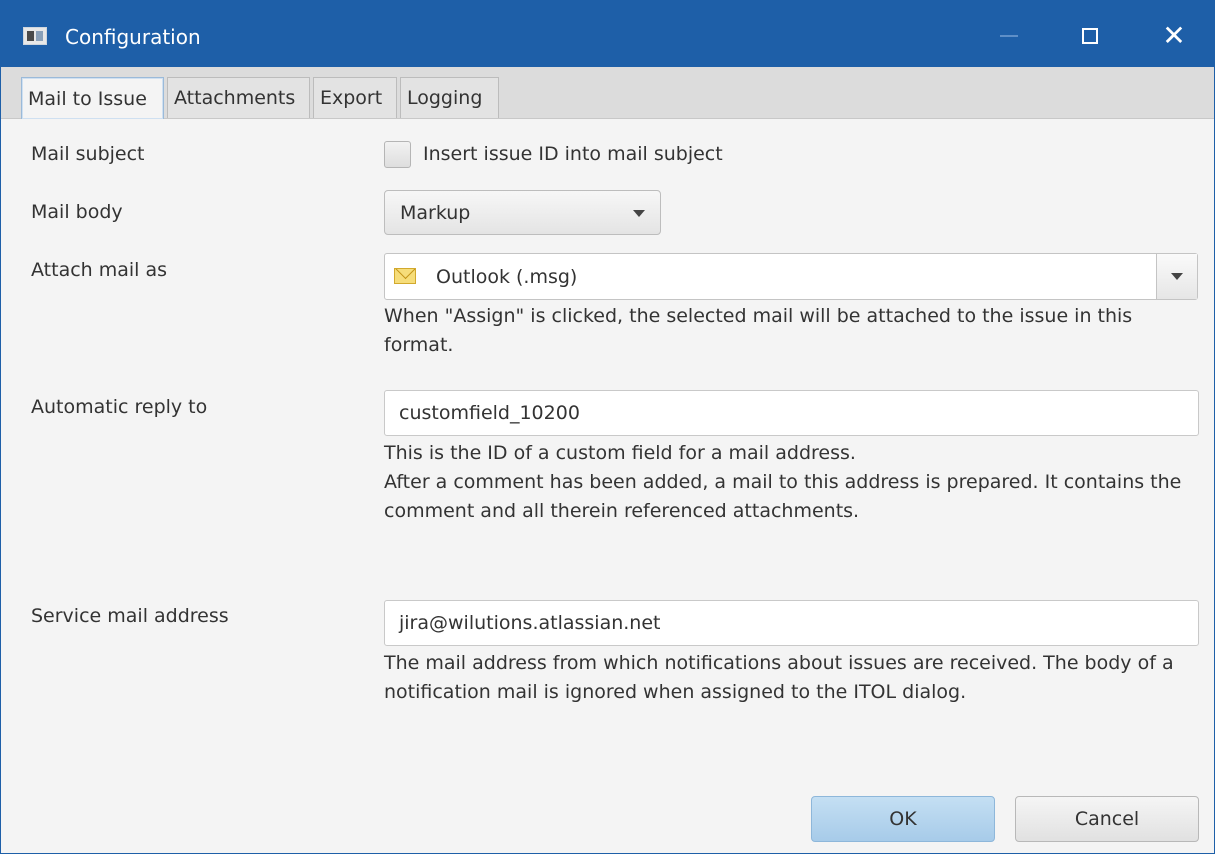 The height and width of the screenshot is (854, 1215). I want to click on maximize-button, so click(1090, 36).